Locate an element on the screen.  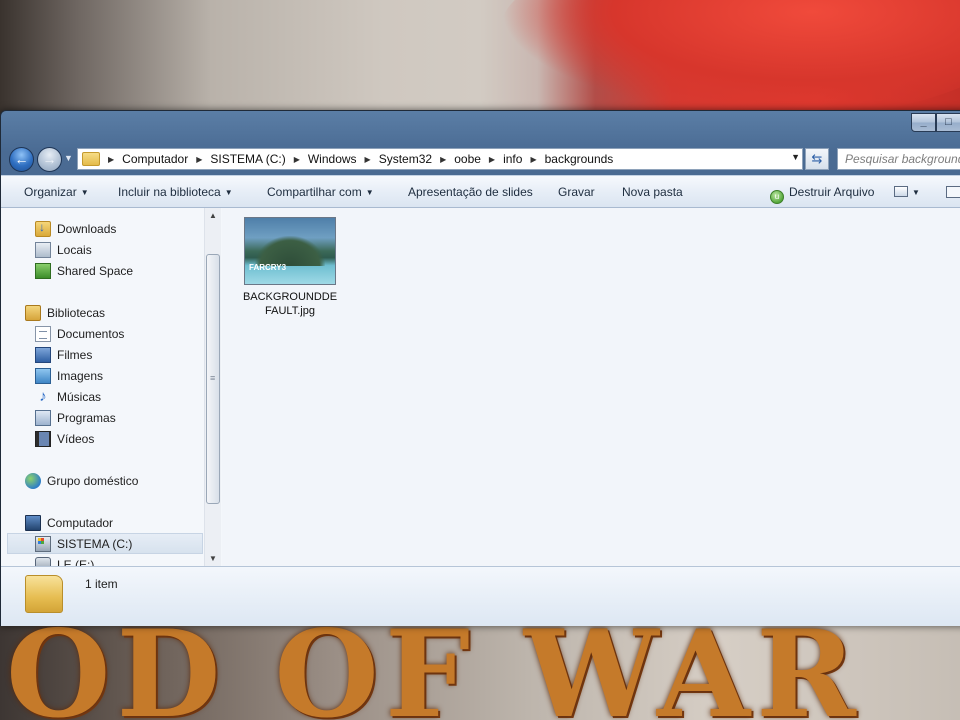
address-dropdown-icon: ▼ is located at coordinates (795, 157).